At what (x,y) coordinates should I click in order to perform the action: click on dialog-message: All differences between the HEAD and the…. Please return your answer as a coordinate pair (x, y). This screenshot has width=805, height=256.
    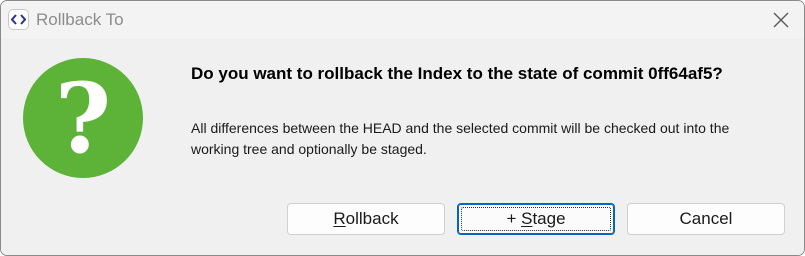
    Looking at the image, I should click on (460, 138).